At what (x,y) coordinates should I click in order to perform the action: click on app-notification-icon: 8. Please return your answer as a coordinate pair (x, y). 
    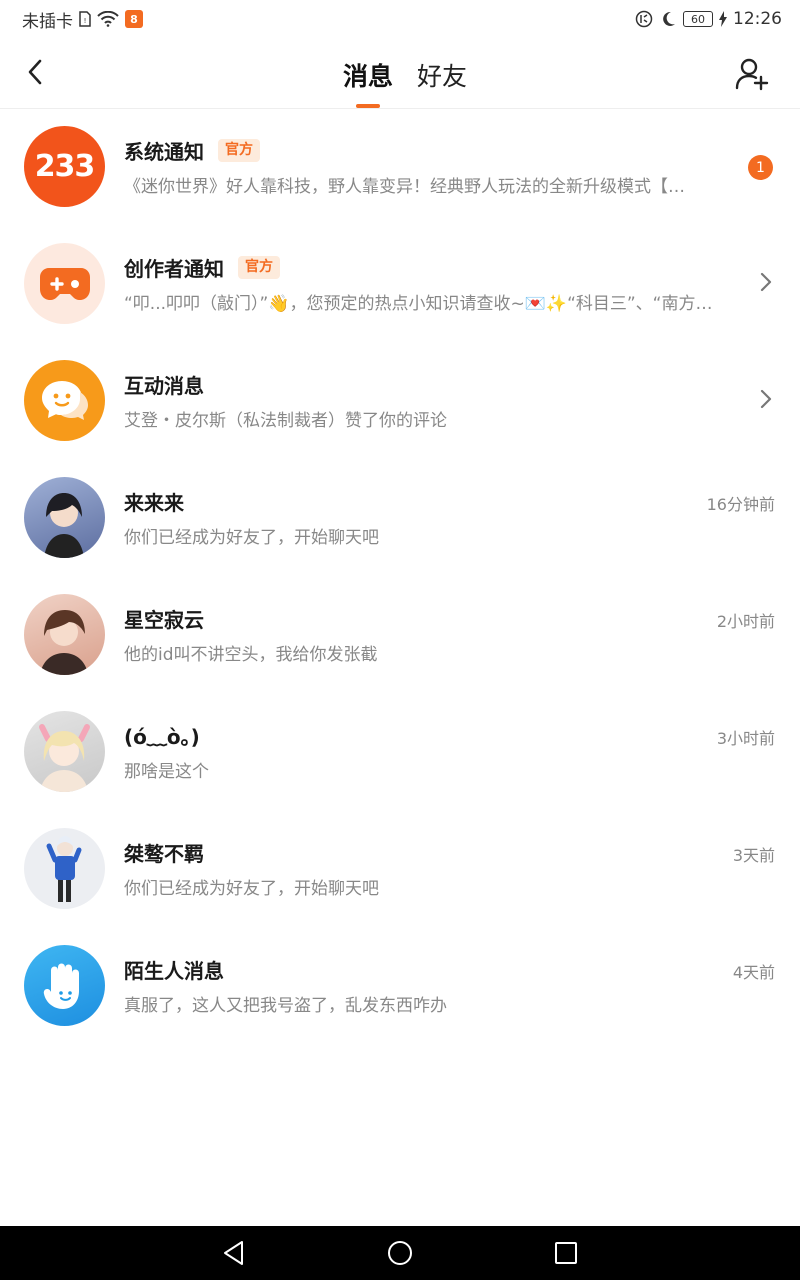
    Looking at the image, I should click on (134, 19).